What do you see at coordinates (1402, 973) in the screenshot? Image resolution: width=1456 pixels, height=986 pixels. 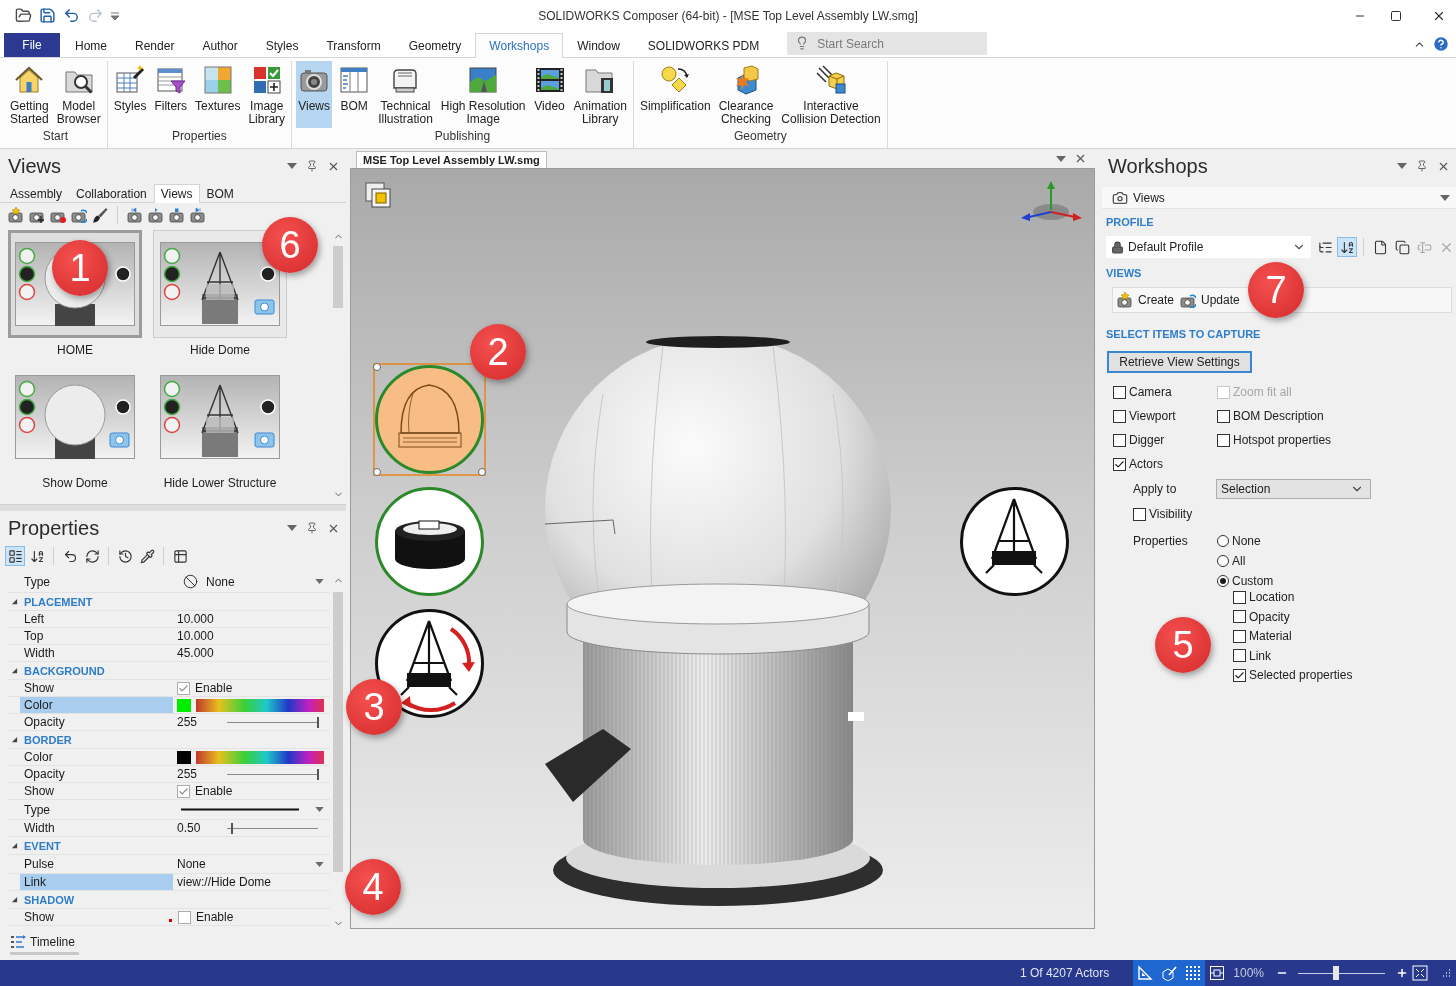 I see `zoom-in-icon` at bounding box center [1402, 973].